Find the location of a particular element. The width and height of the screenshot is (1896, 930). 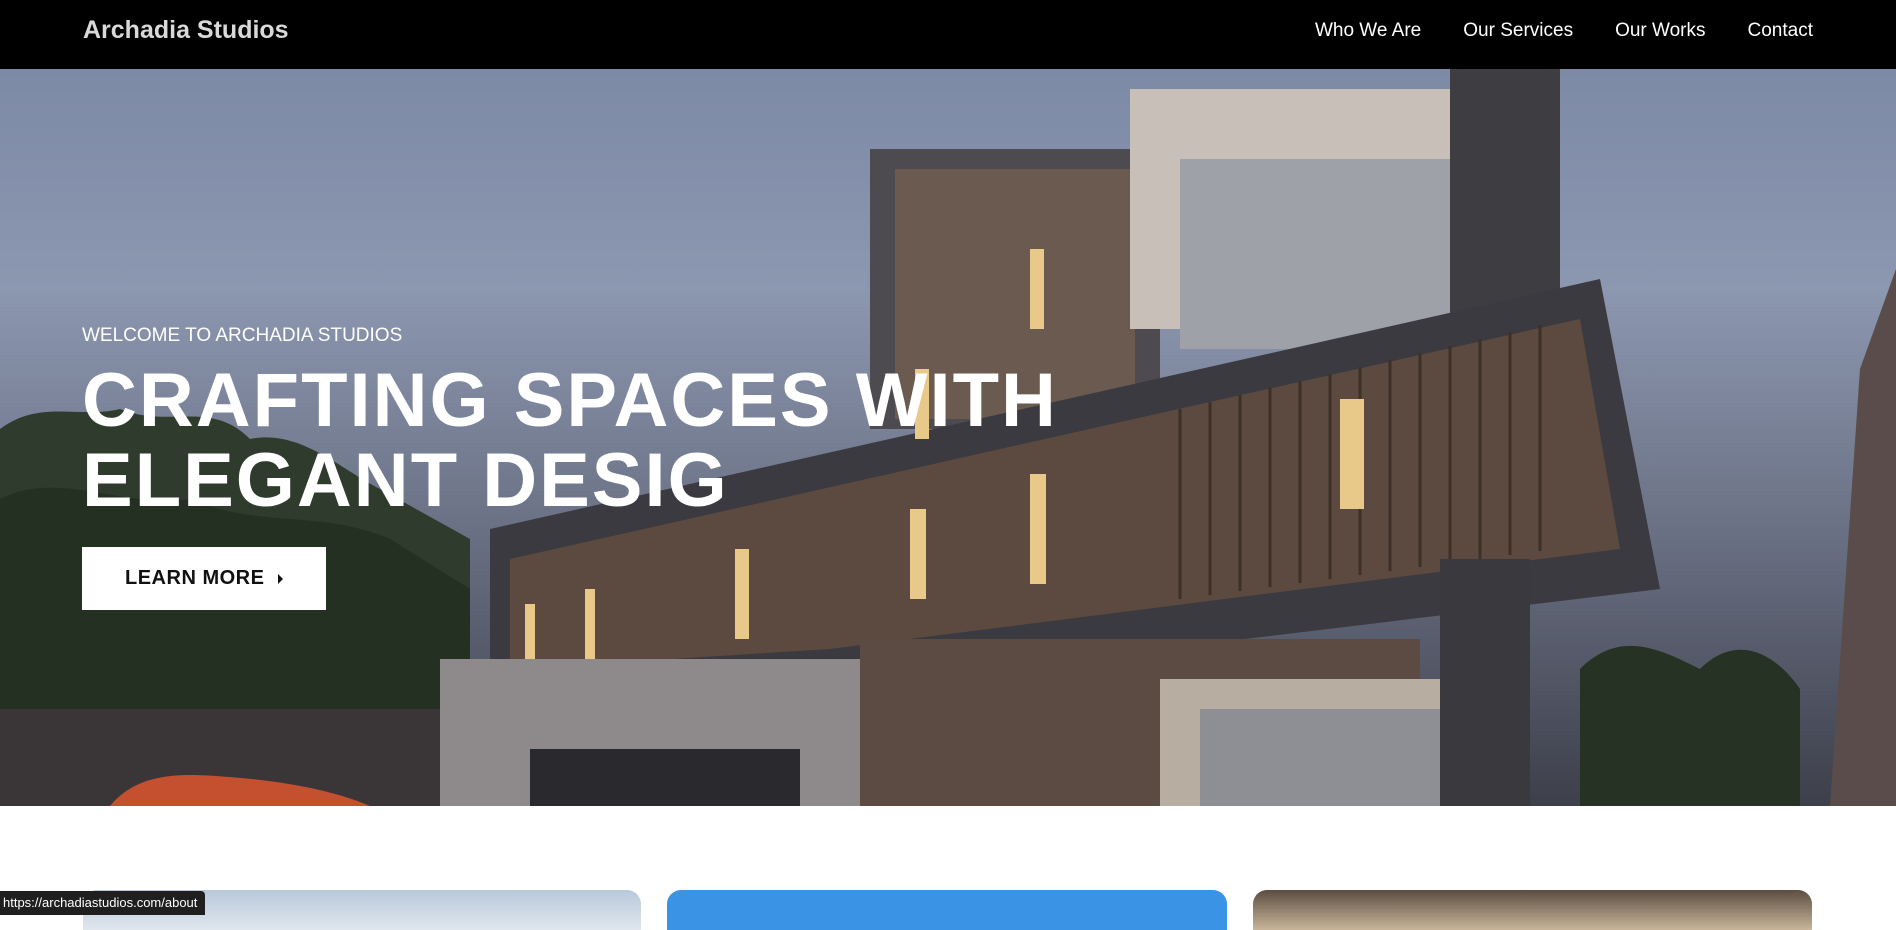

learn-more-button: LEARN MORE is located at coordinates (204, 578).